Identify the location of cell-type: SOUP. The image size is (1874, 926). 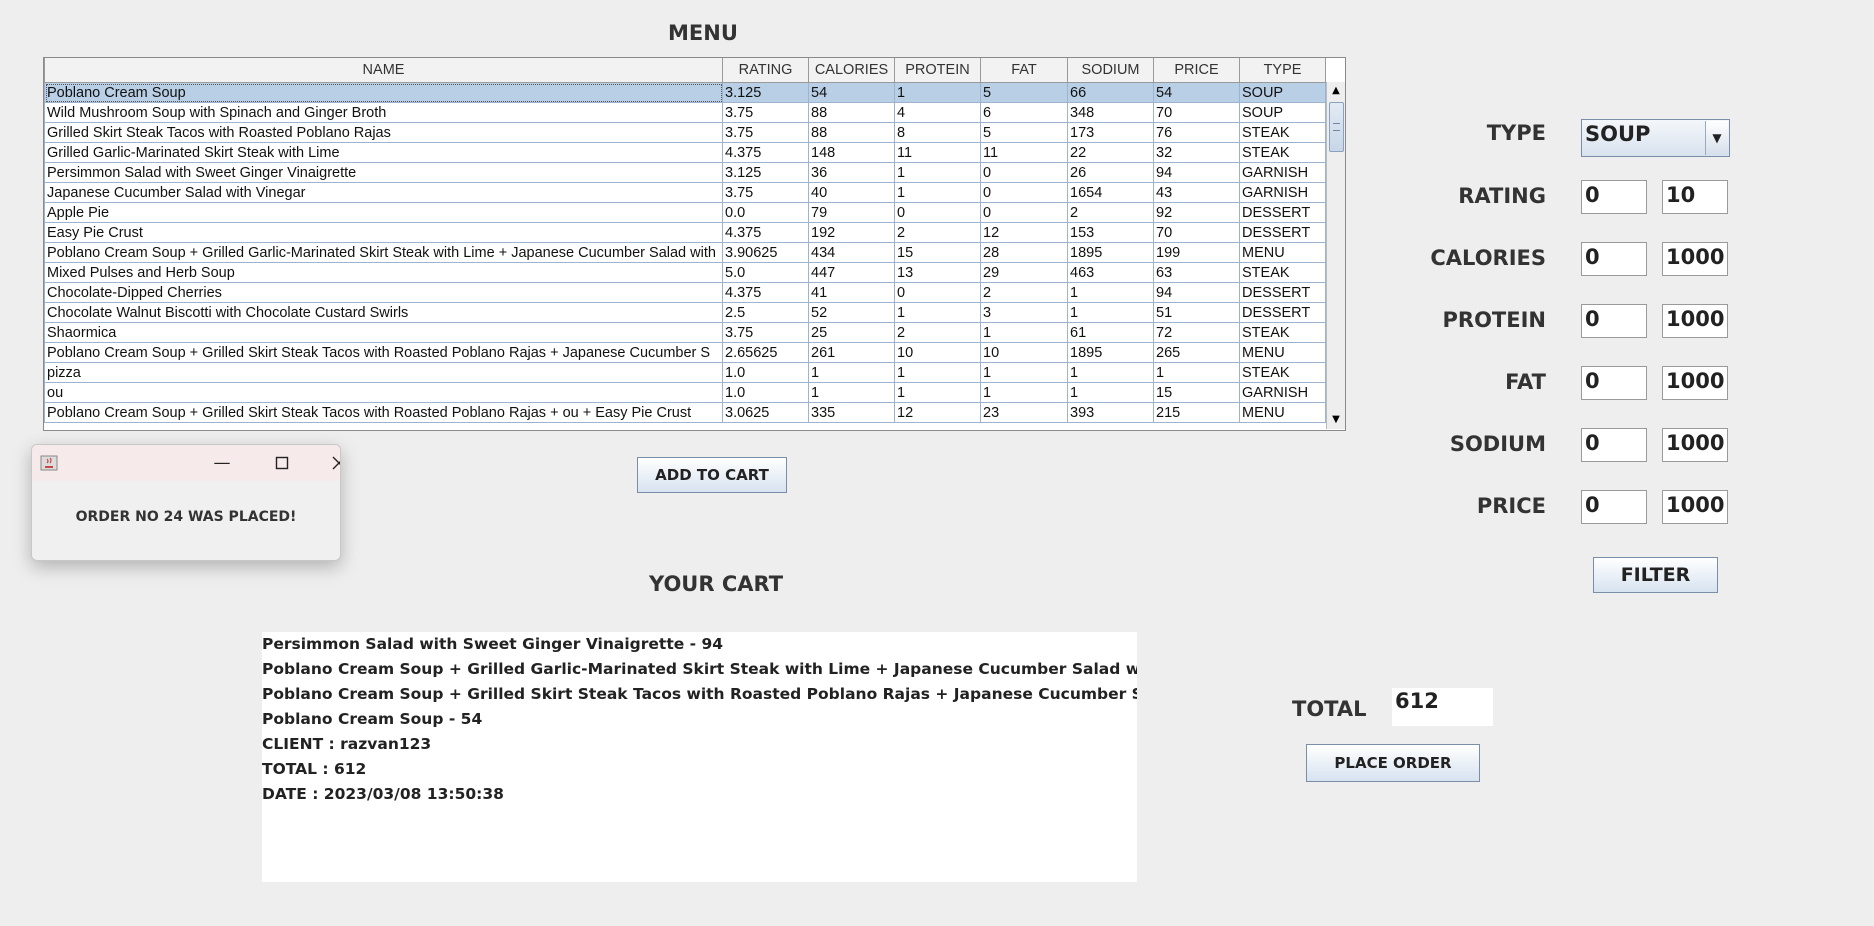
(1282, 92).